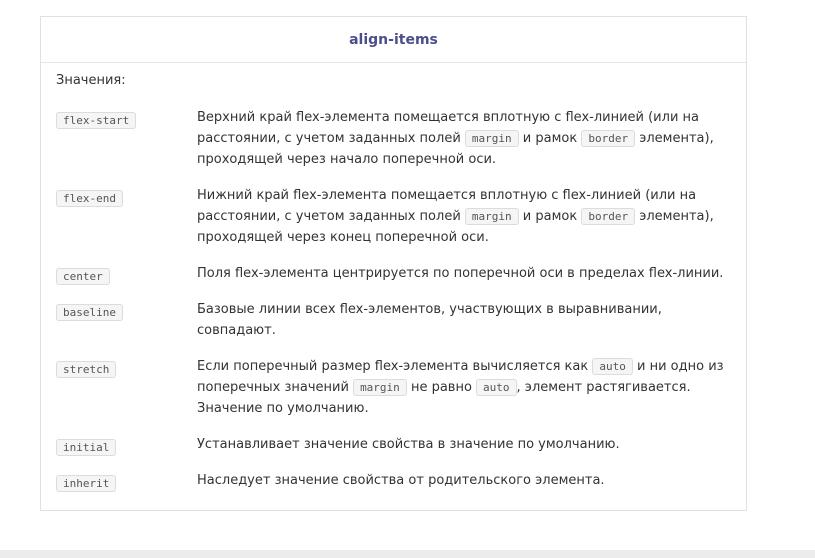 The image size is (815, 558). Describe the element at coordinates (126, 274) in the screenshot. I see `value-key-cell: center` at that location.